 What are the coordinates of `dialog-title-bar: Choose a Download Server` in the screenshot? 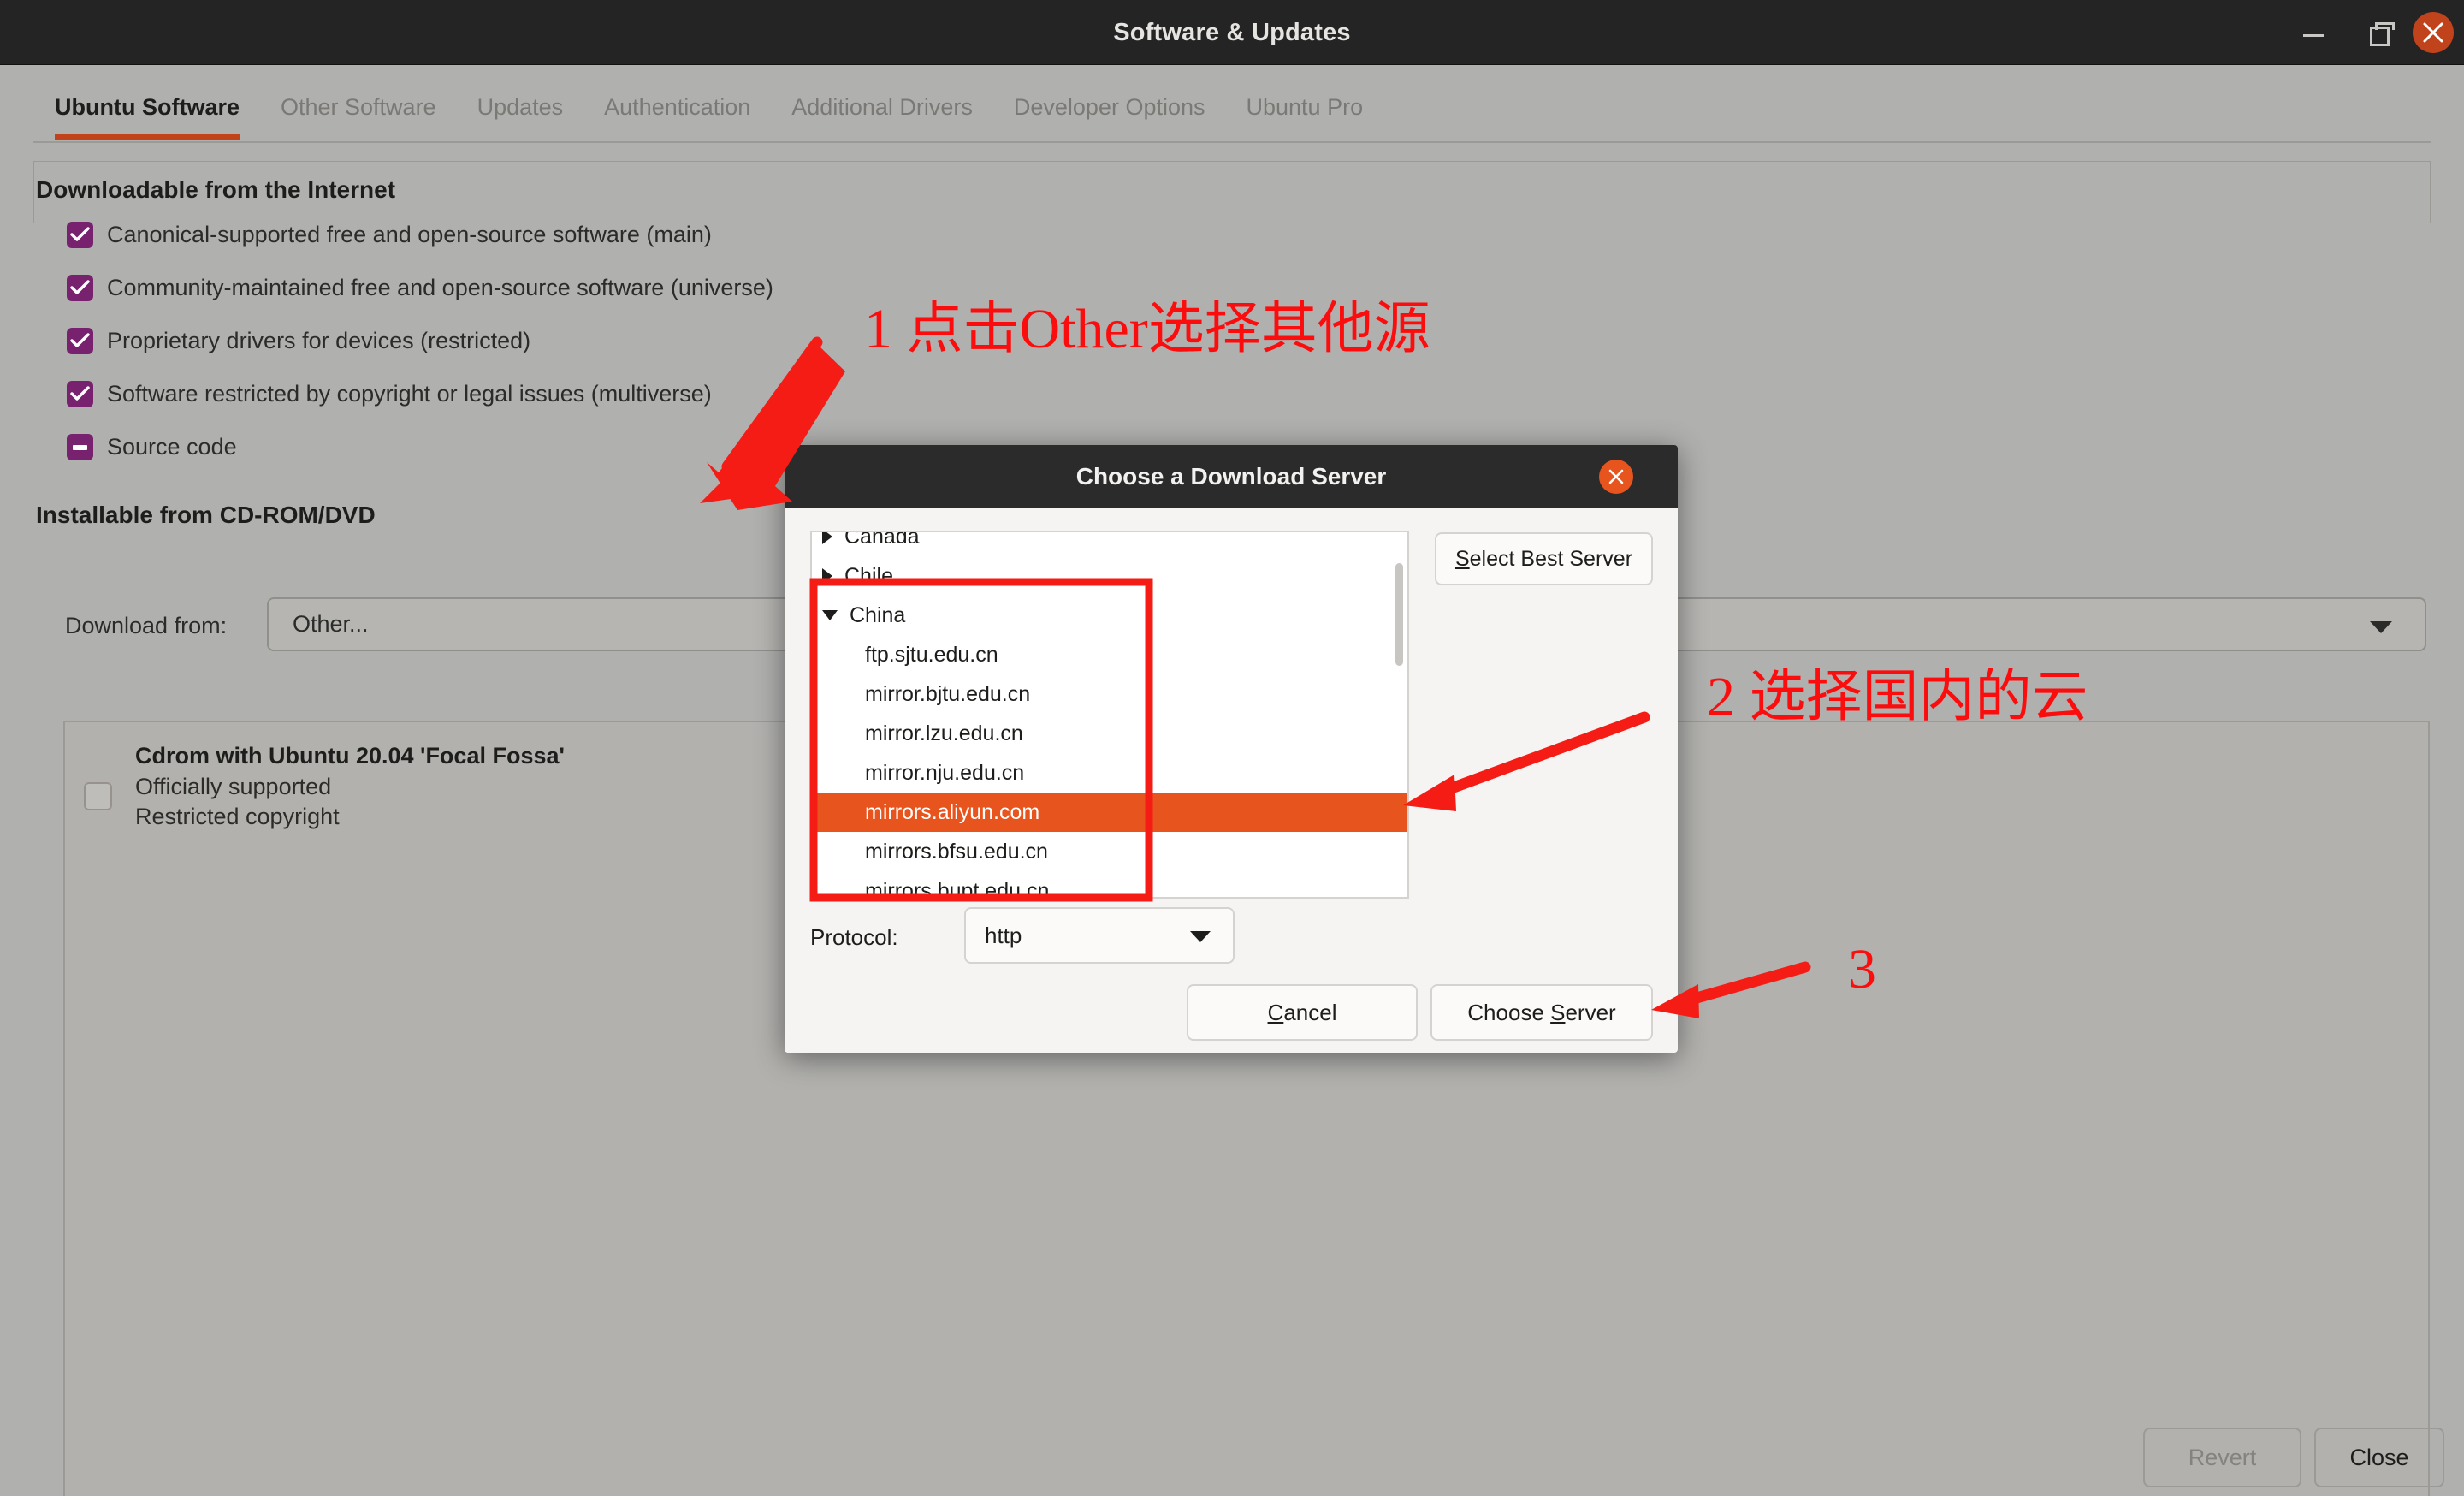 It's located at (1231, 476).